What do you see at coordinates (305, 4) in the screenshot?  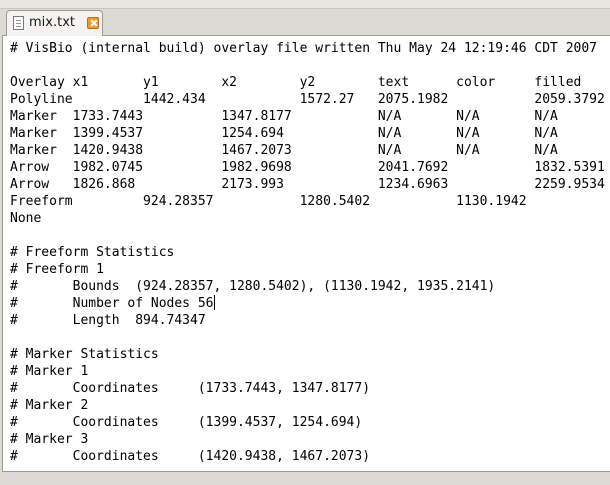 I see `window-top-edge` at bounding box center [305, 4].